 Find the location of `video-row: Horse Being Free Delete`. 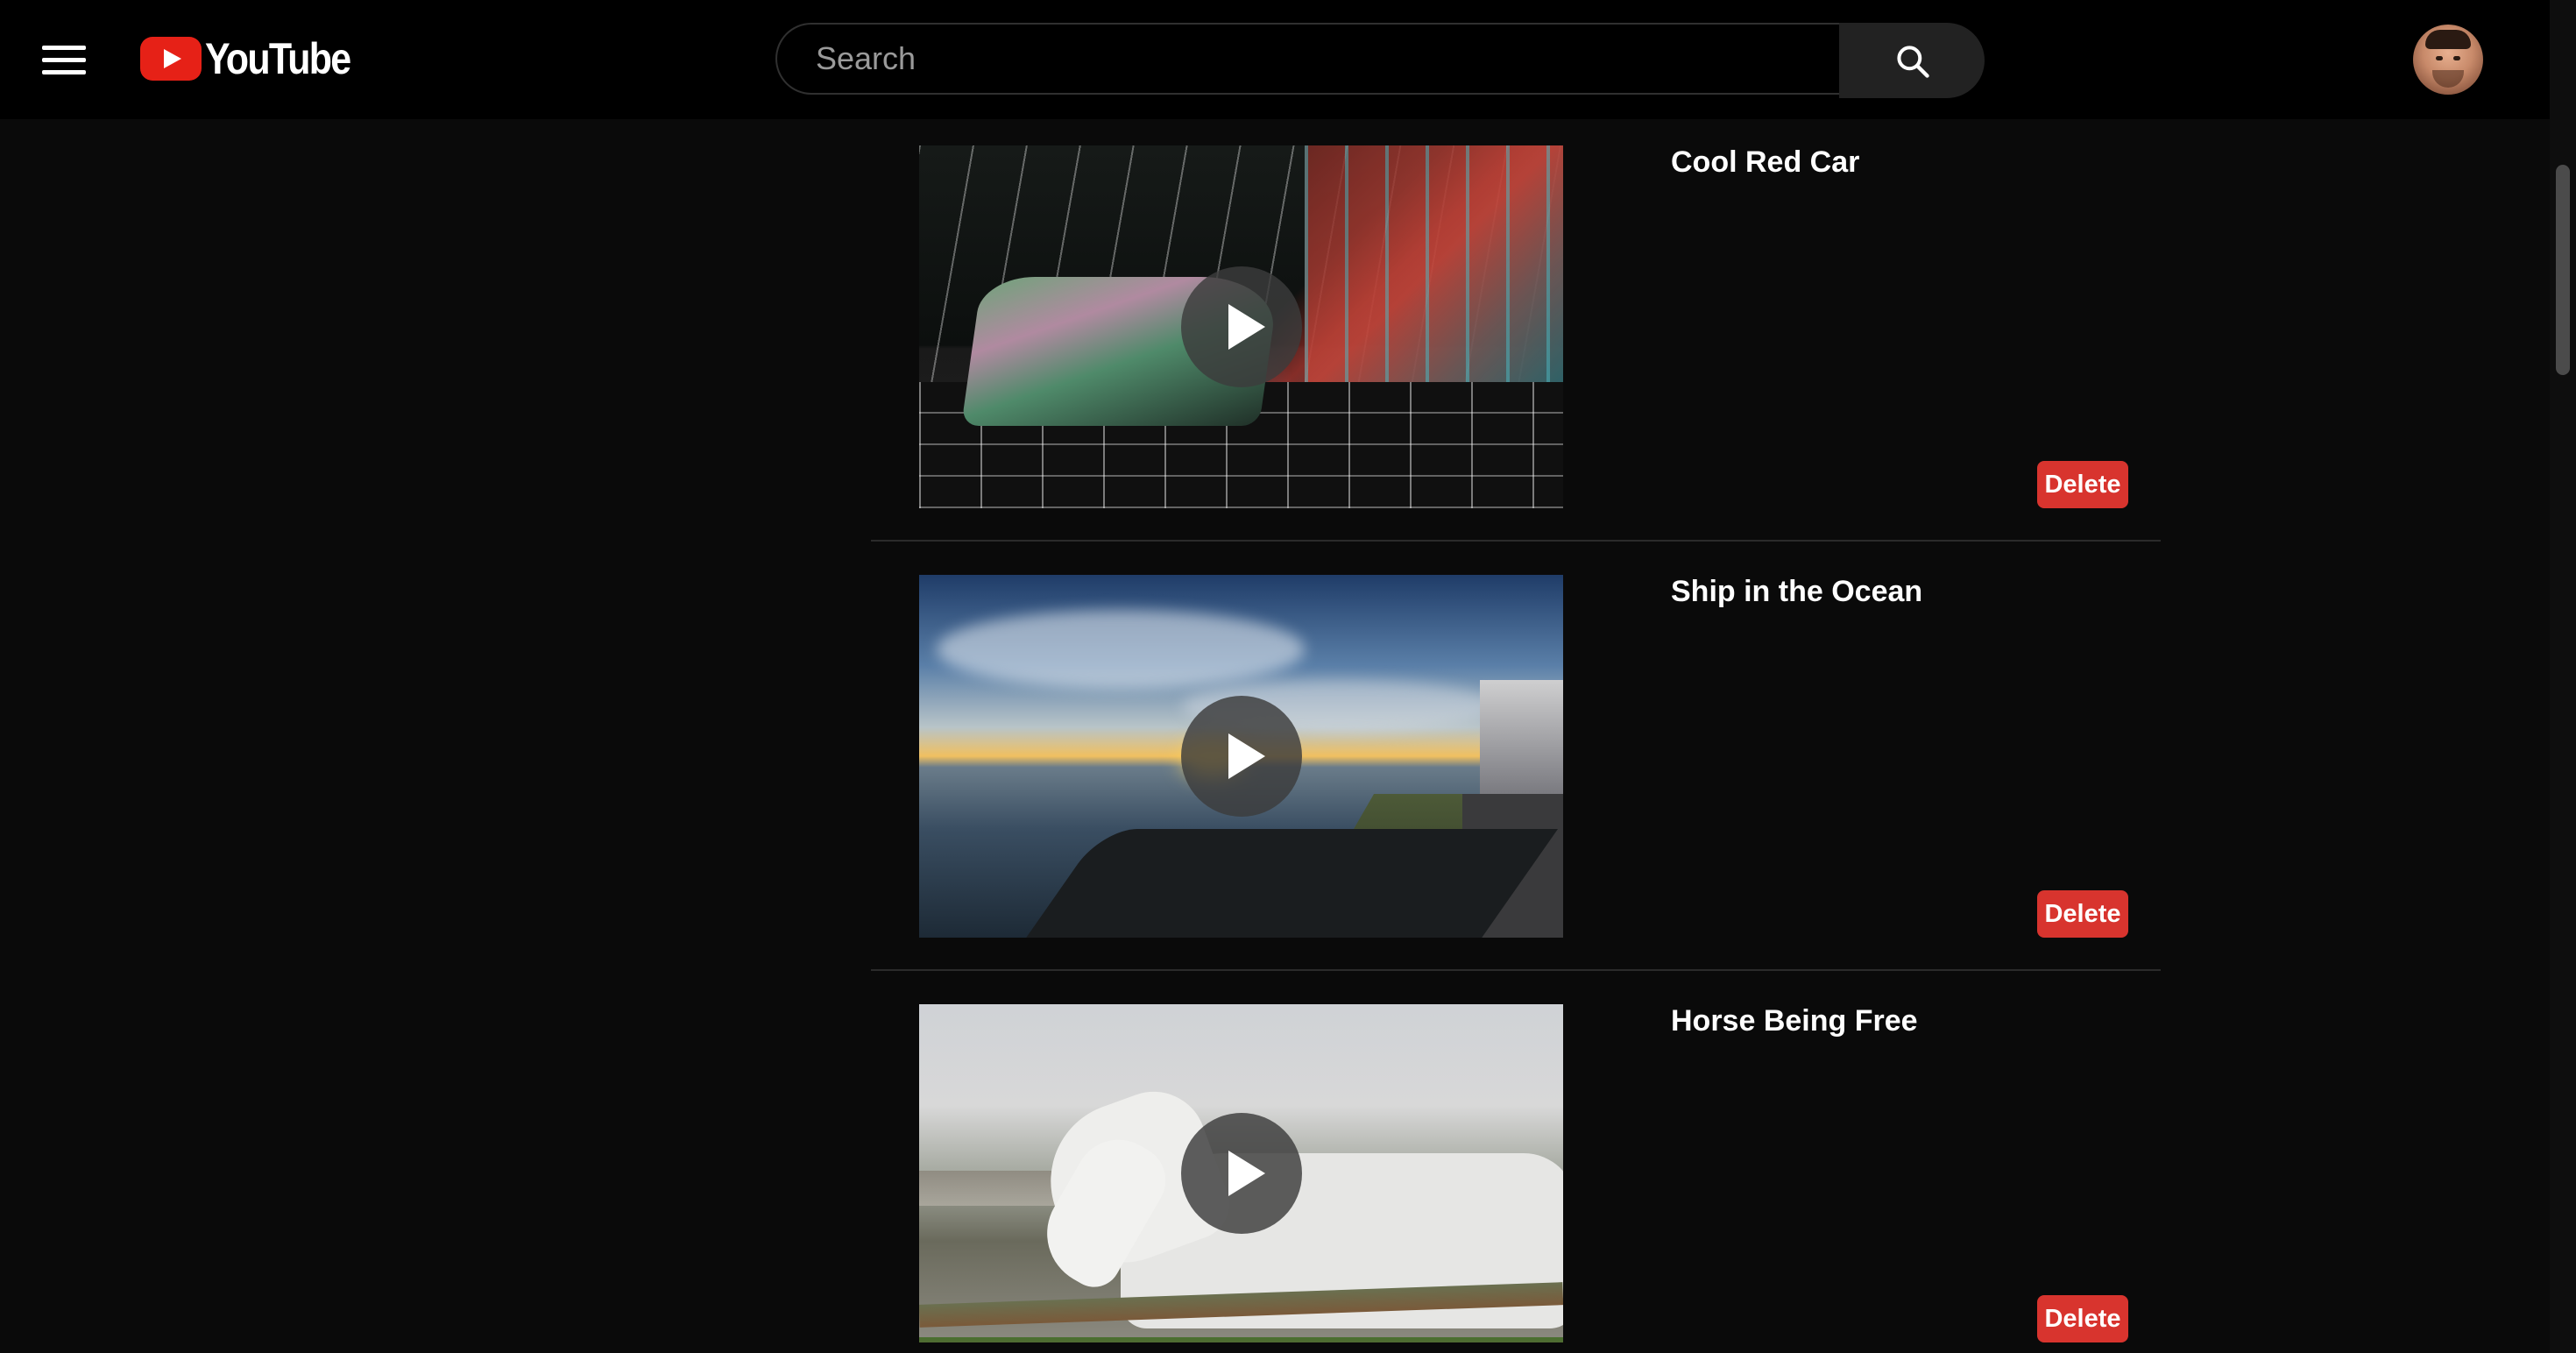

video-row: Horse Being Free Delete is located at coordinates (1516, 1165).